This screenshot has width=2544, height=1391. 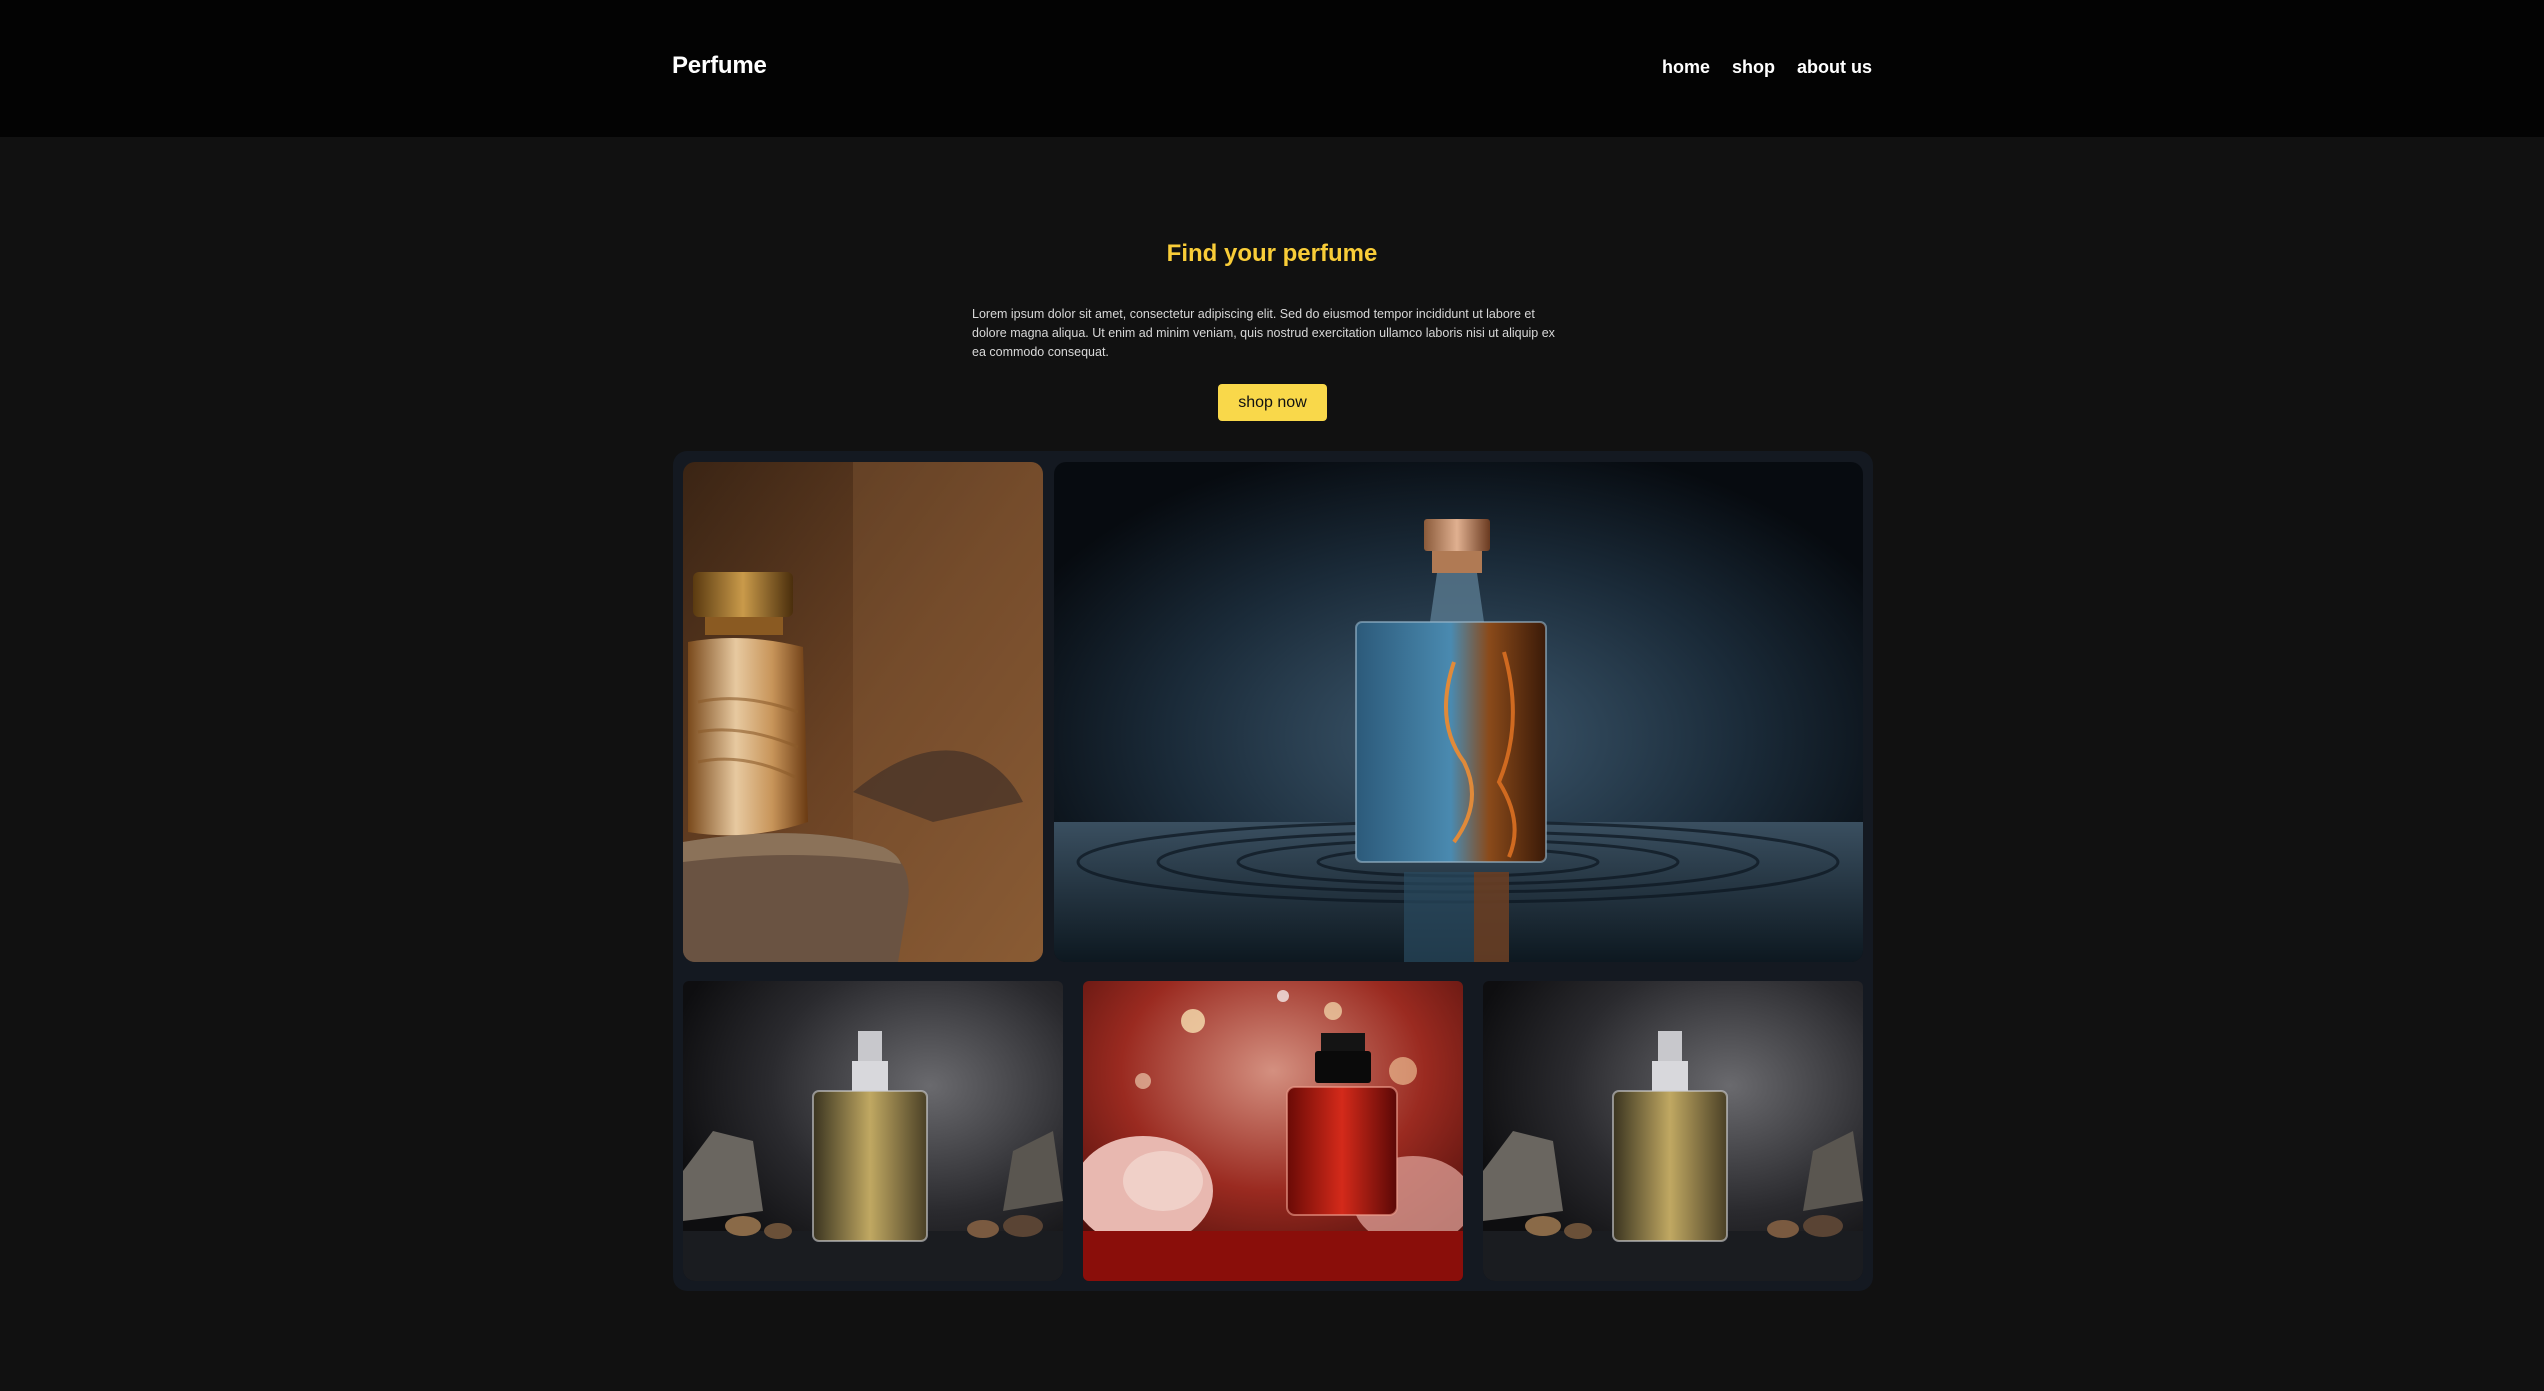 I want to click on nav-link-about-us: about us, so click(x=1834, y=67).